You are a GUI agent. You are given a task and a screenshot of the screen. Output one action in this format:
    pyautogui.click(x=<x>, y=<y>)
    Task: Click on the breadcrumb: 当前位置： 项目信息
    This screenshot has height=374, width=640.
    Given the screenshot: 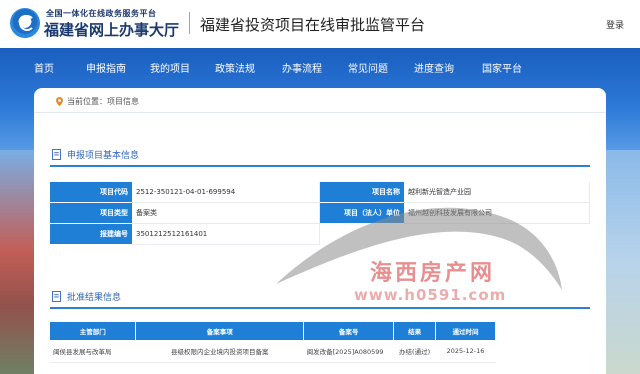 What is the action you would take?
    pyautogui.click(x=97, y=101)
    